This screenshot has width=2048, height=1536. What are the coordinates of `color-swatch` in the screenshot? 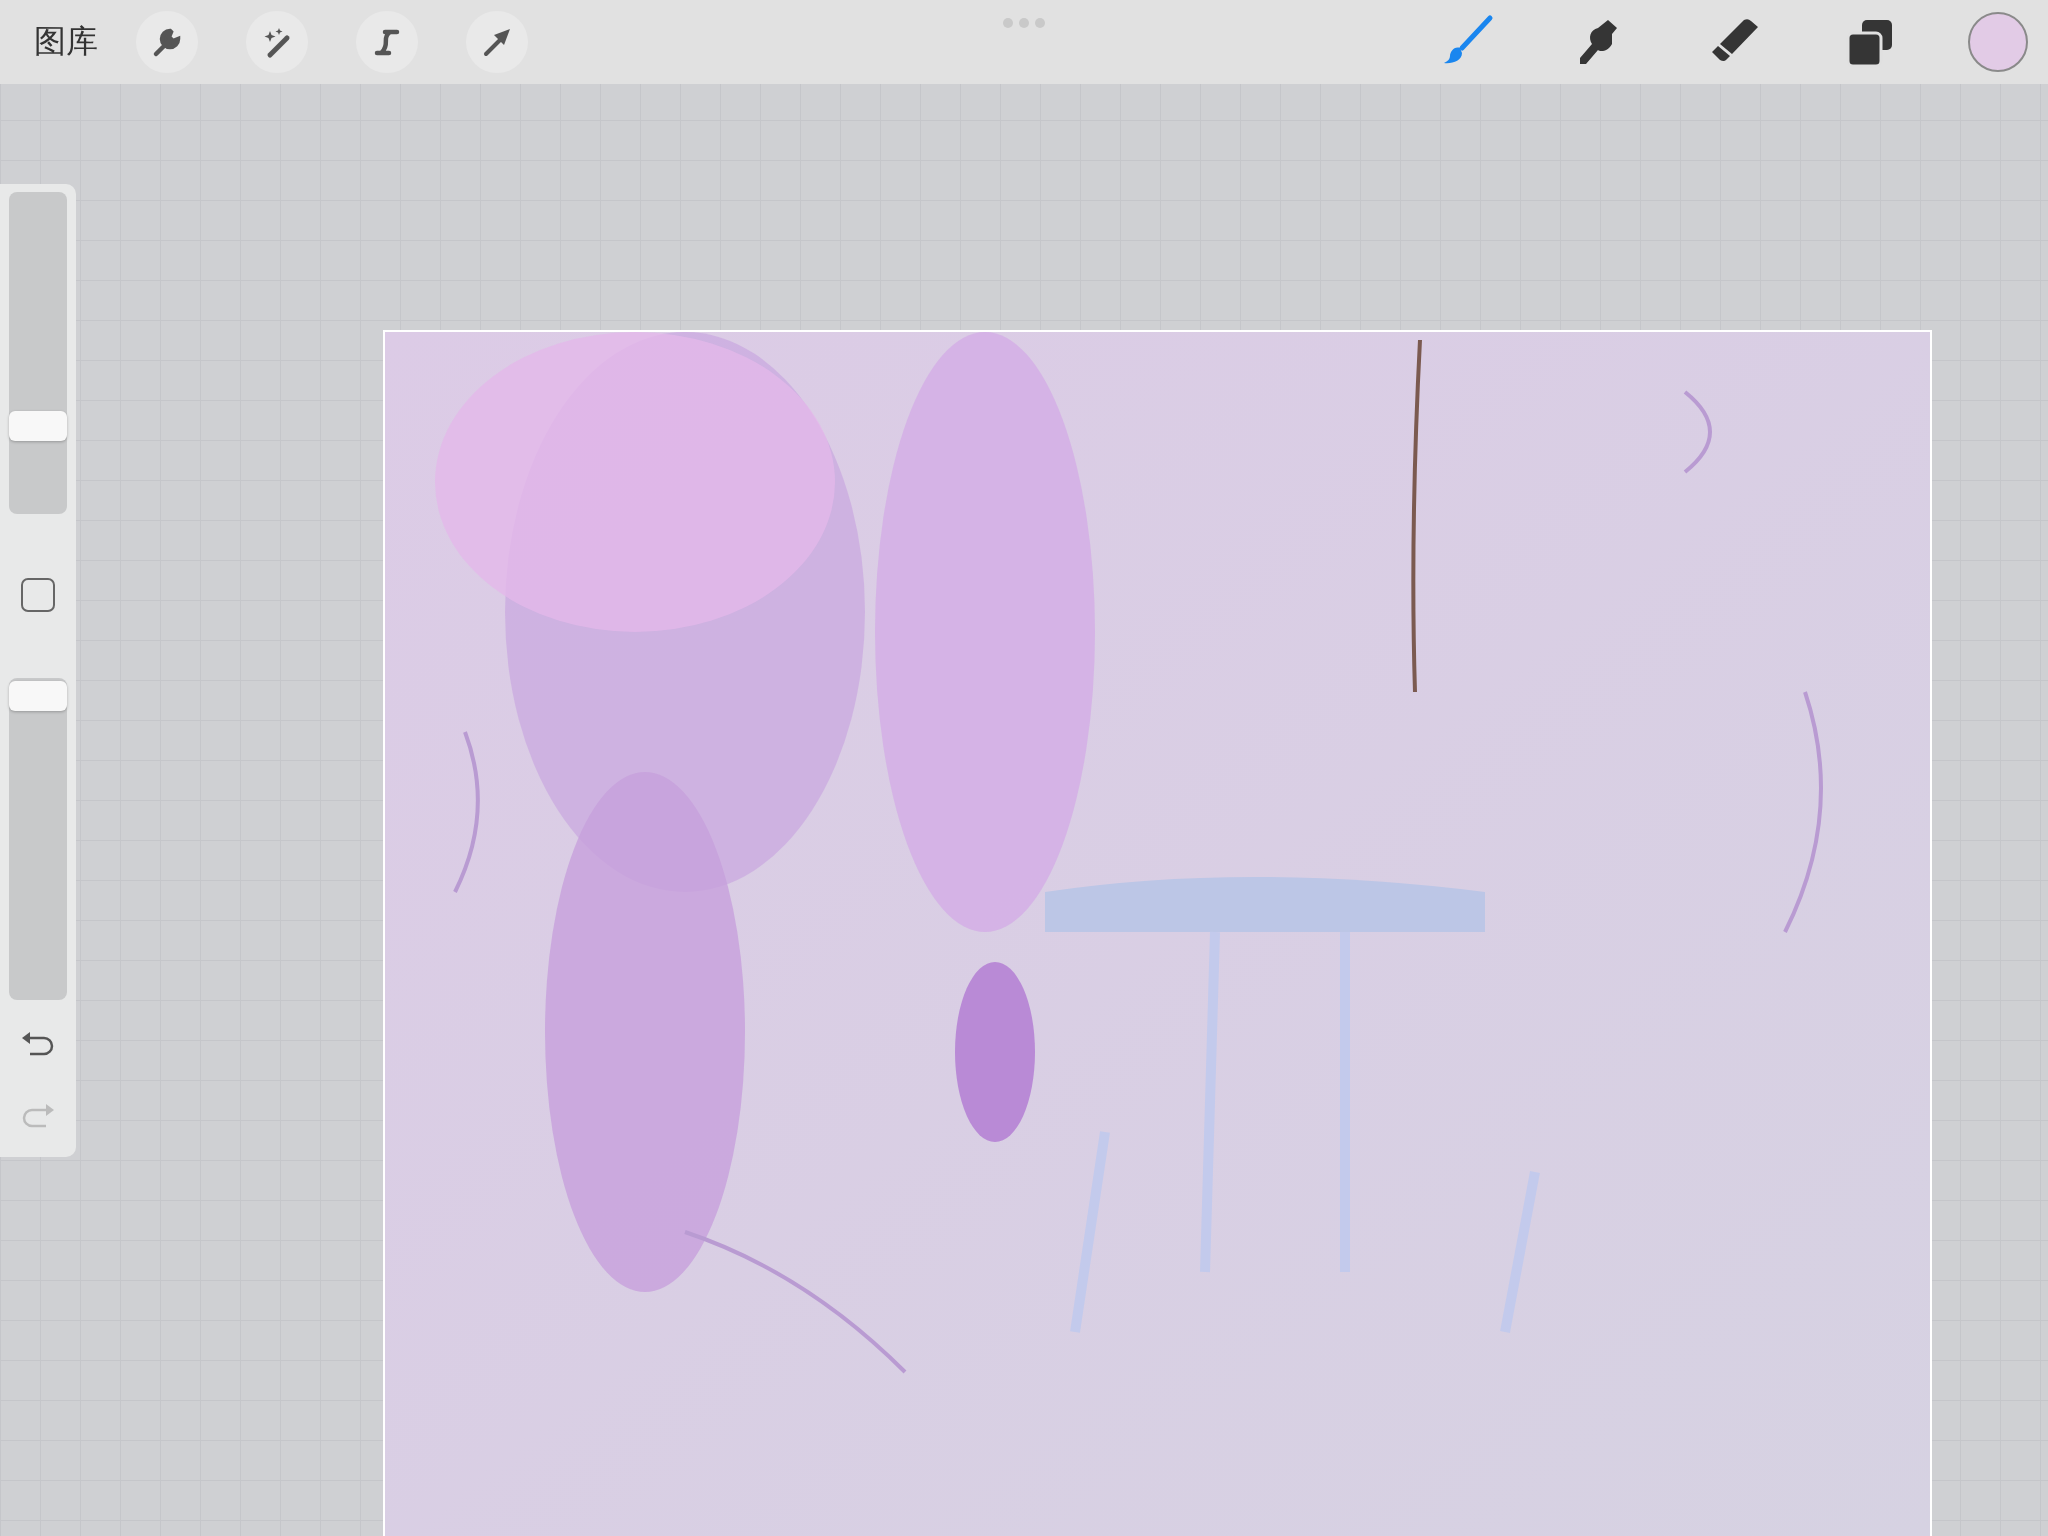 It's located at (1998, 42).